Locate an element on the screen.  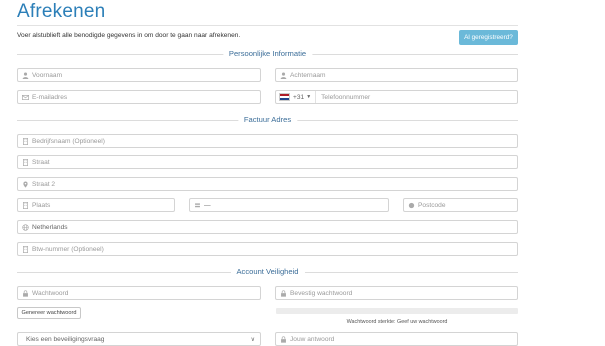
street2-placeholder: Straat 2 is located at coordinates (44, 184).